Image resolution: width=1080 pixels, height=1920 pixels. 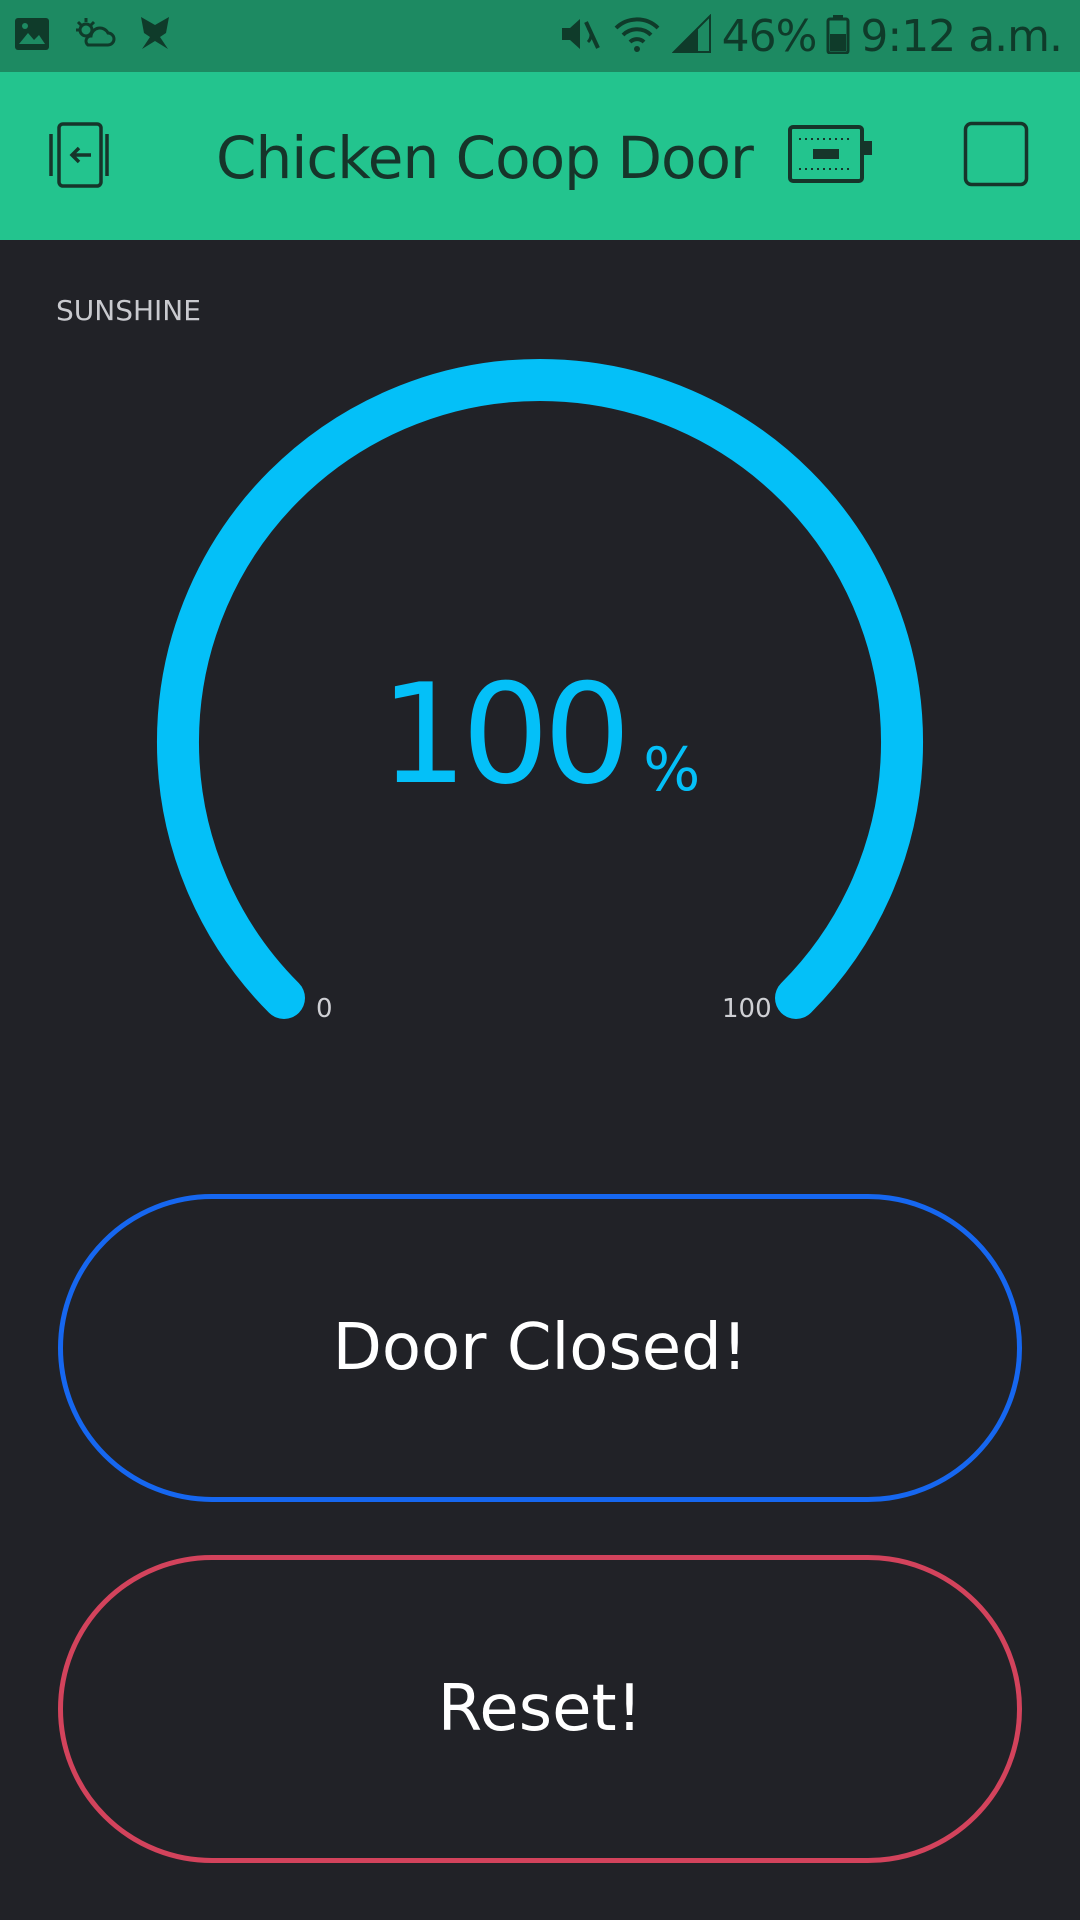 I want to click on gauge-value-wrap: 100 %, so click(x=540, y=734).